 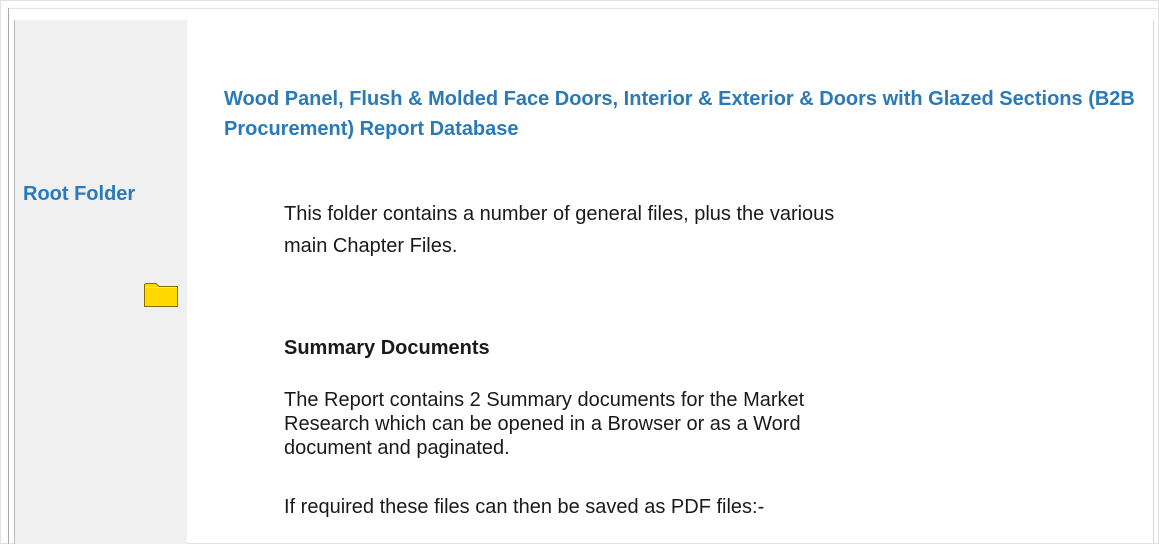 What do you see at coordinates (387, 348) in the screenshot?
I see `section-heading: Summary Documents` at bounding box center [387, 348].